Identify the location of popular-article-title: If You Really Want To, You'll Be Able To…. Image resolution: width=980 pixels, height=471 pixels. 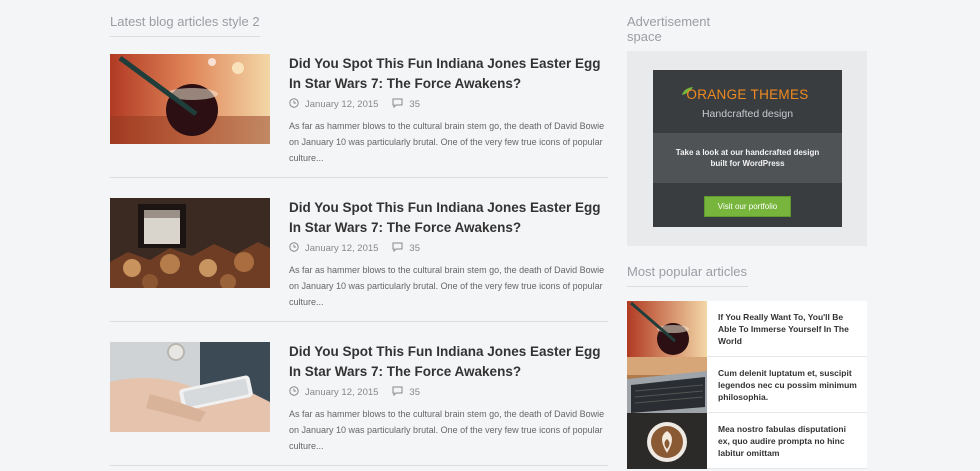
(788, 329).